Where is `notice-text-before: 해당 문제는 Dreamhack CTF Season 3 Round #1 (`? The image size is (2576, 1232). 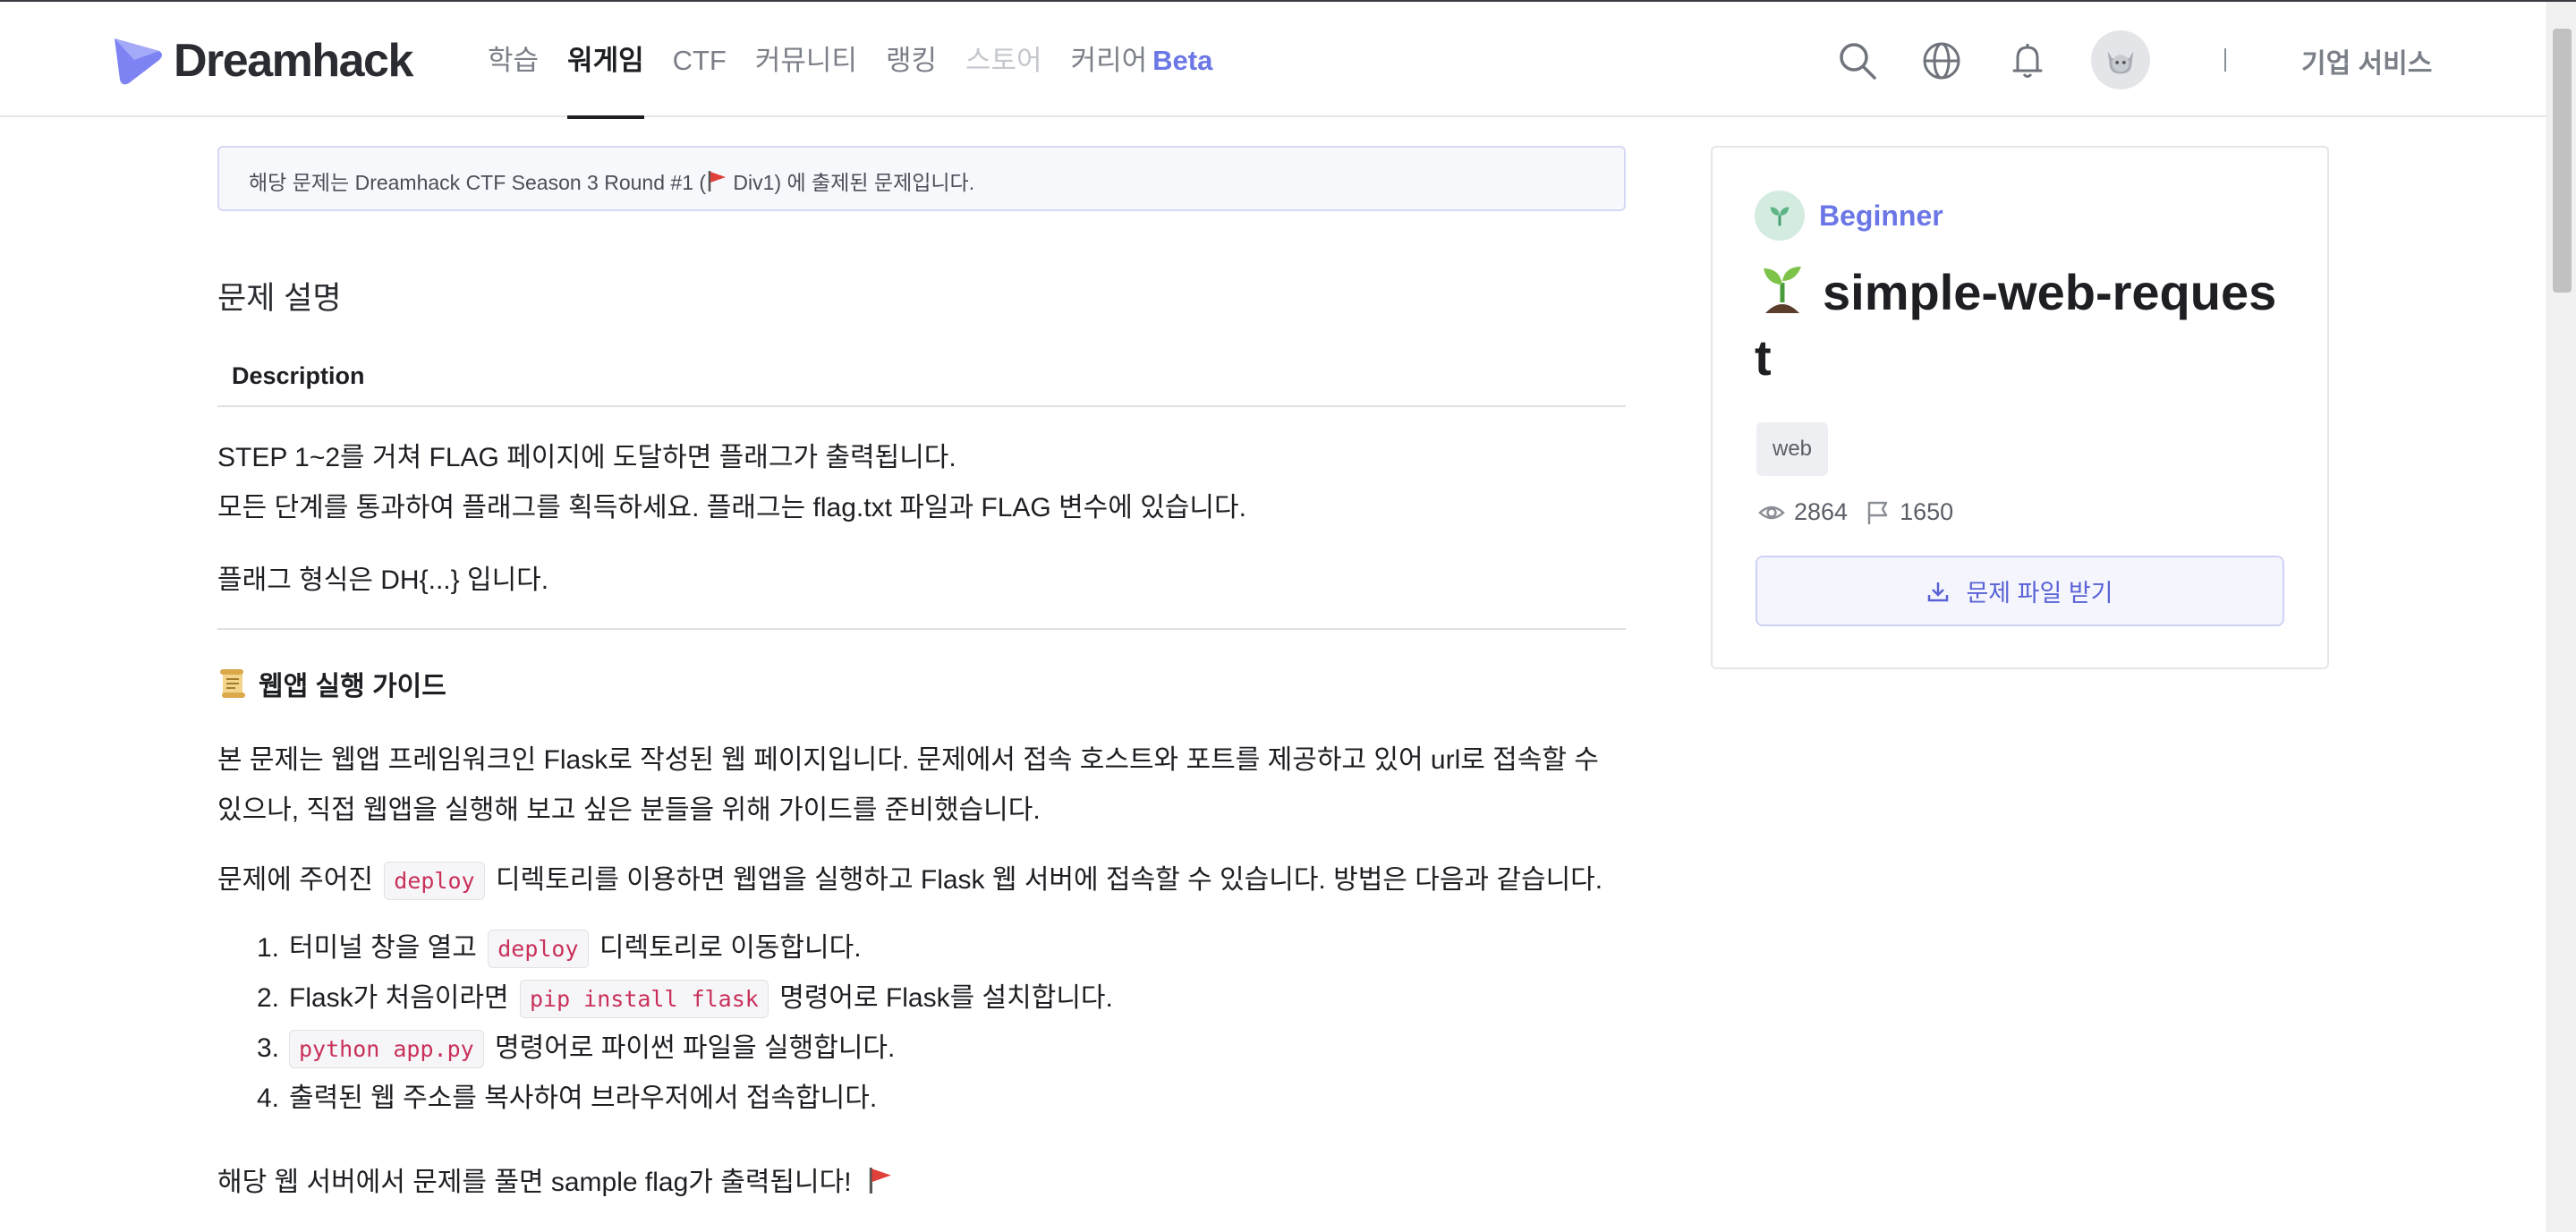
notice-text-before: 해당 문제는 Dreamhack CTF Season 3 Round #1 ( is located at coordinates (478, 182).